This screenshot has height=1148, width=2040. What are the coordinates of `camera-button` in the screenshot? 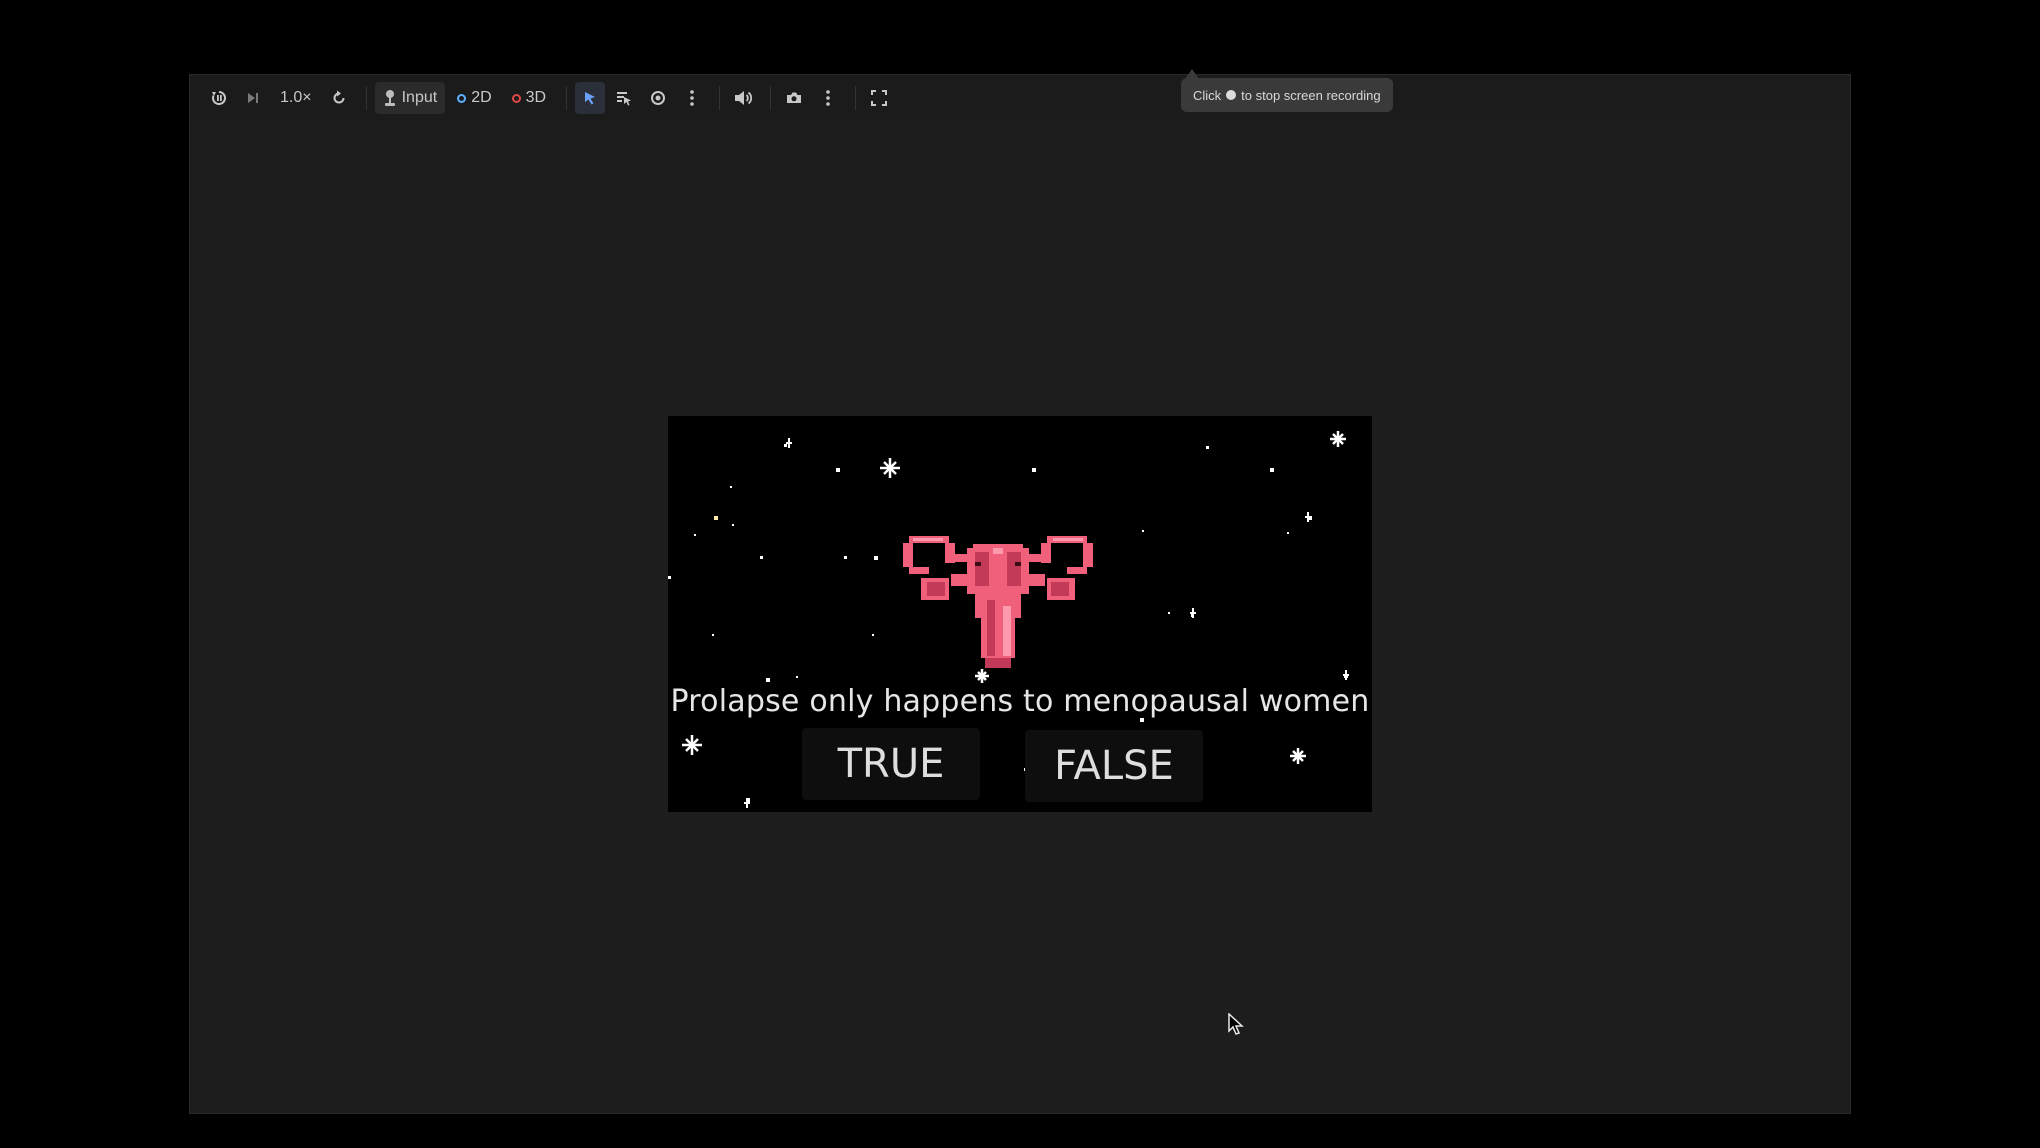 It's located at (794, 98).